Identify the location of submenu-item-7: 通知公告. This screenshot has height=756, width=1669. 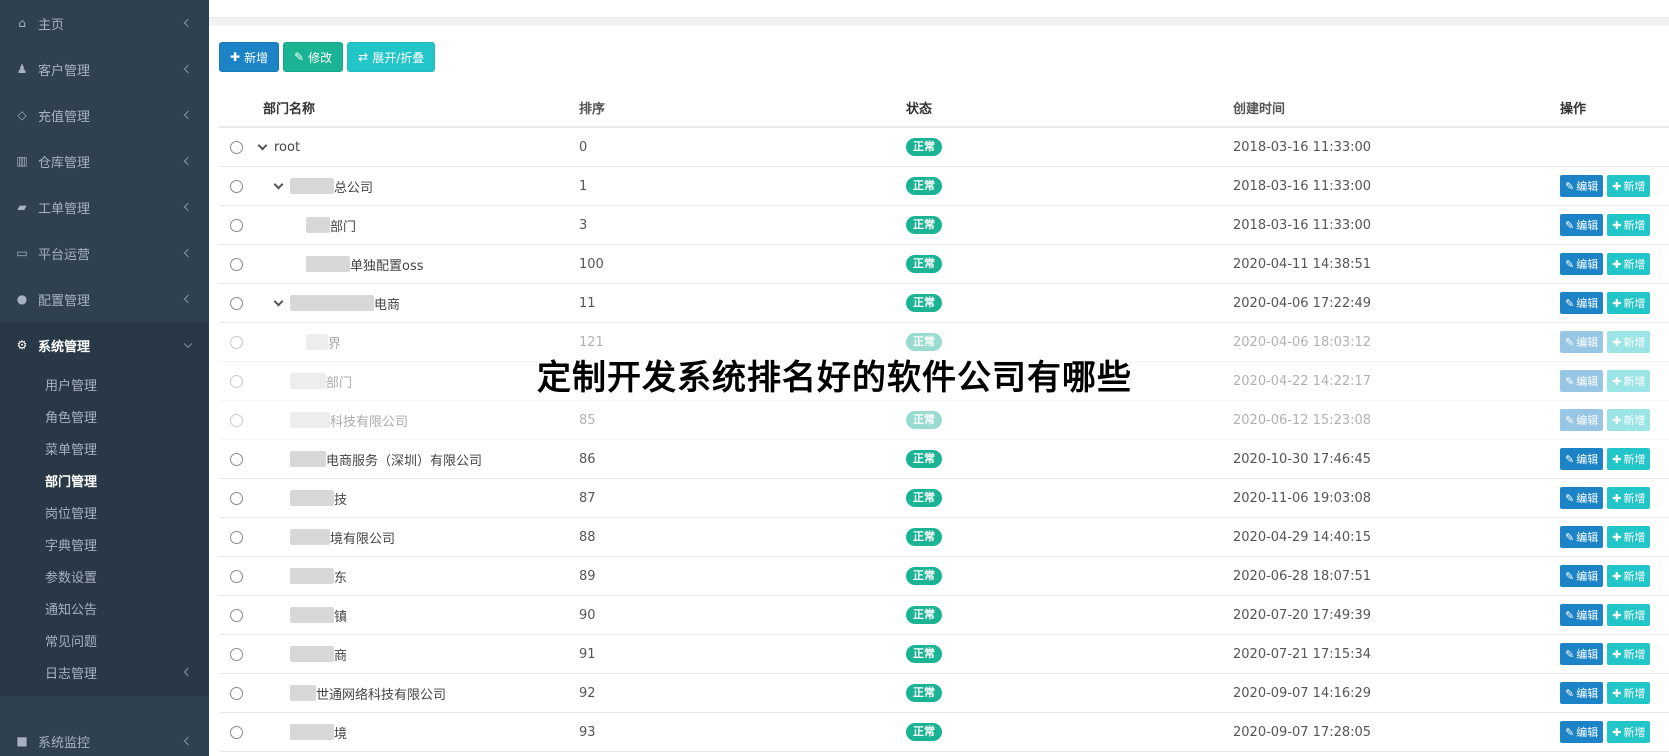
(104, 608).